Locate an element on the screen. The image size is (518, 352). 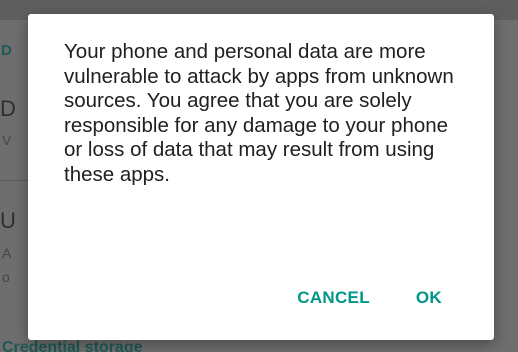
background-section-header: D is located at coordinates (6, 50).